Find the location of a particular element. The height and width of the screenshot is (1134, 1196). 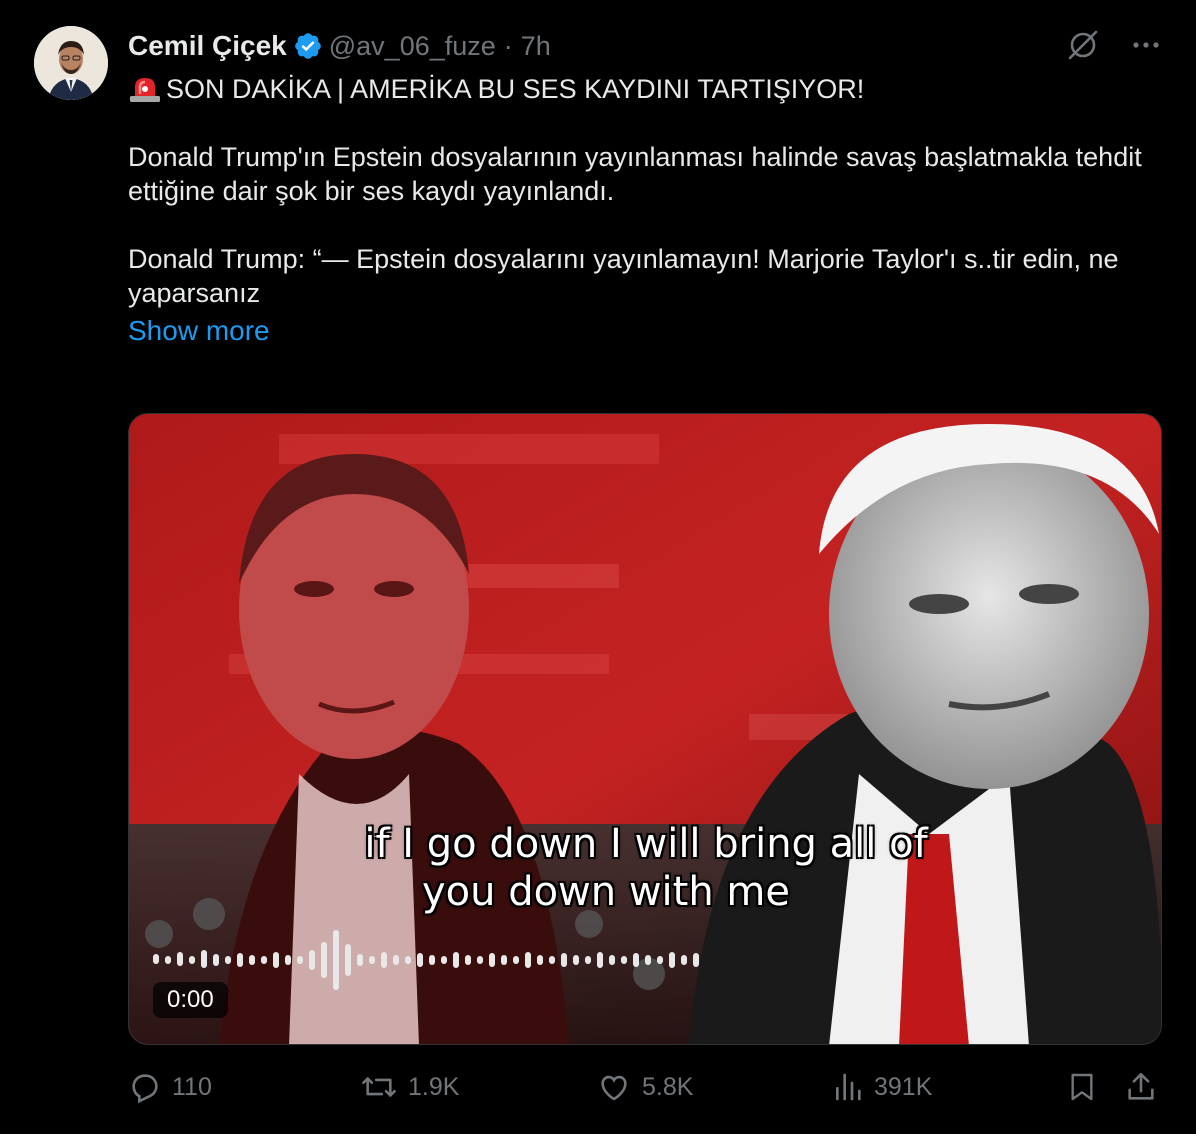

repost-icon is located at coordinates (379, 1087).